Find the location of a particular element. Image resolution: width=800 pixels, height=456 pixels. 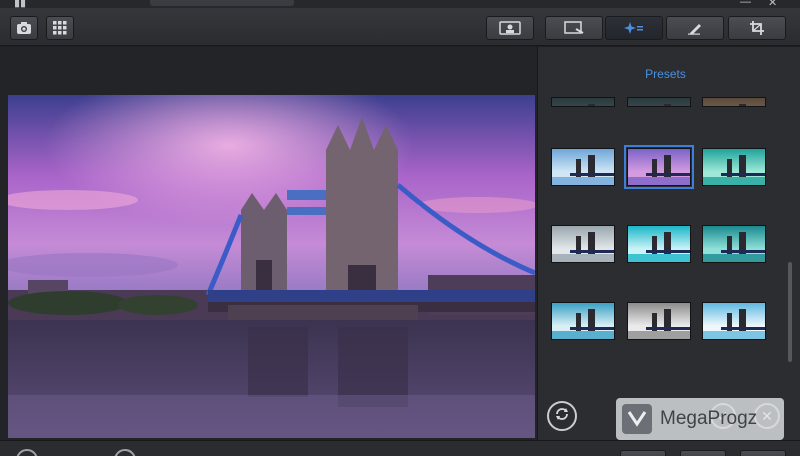

title-bar: ▮▮ — ✕ is located at coordinates (400, 4).